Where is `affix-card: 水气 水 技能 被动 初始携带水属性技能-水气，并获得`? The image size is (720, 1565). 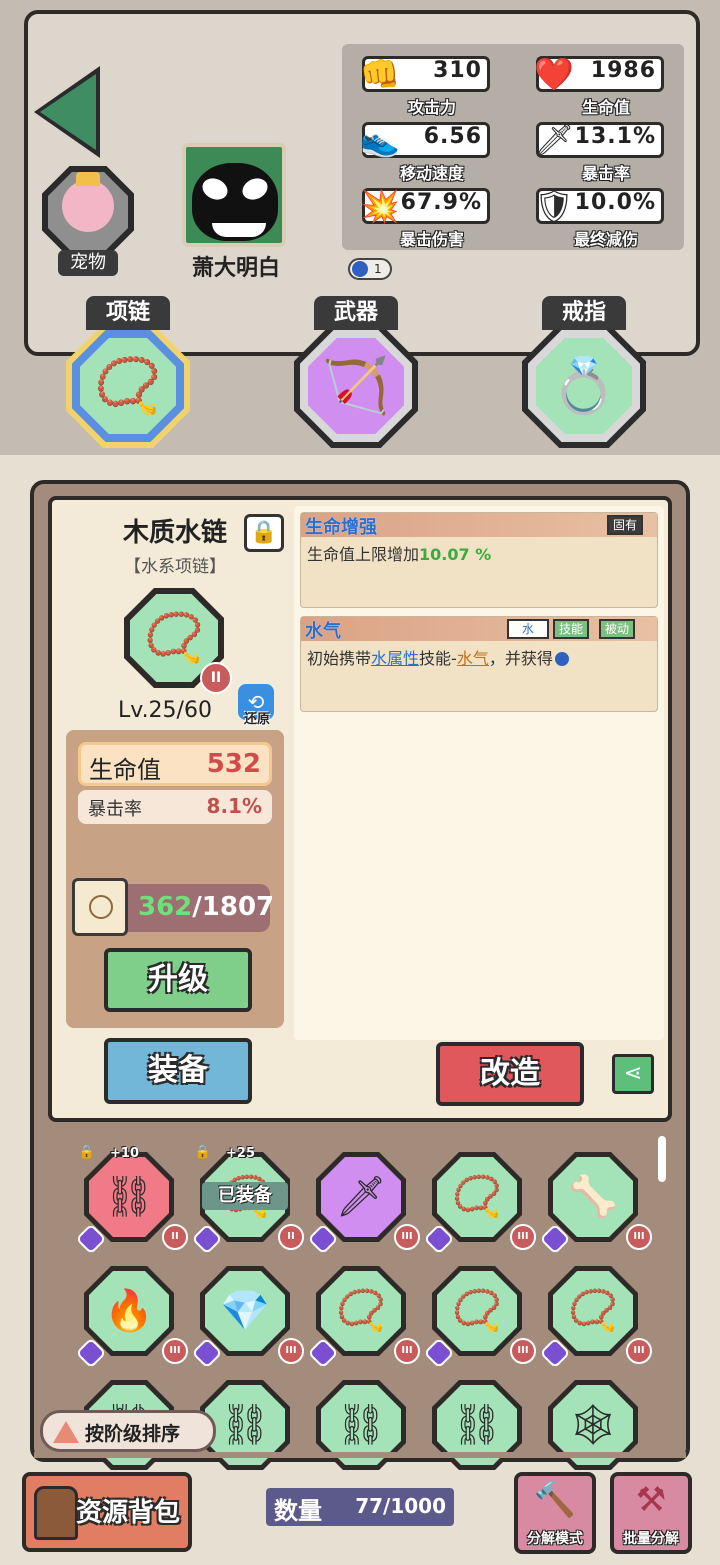
affix-card: 水气 水 技能 被动 初始携带水属性技能-水气，并获得 is located at coordinates (479, 664).